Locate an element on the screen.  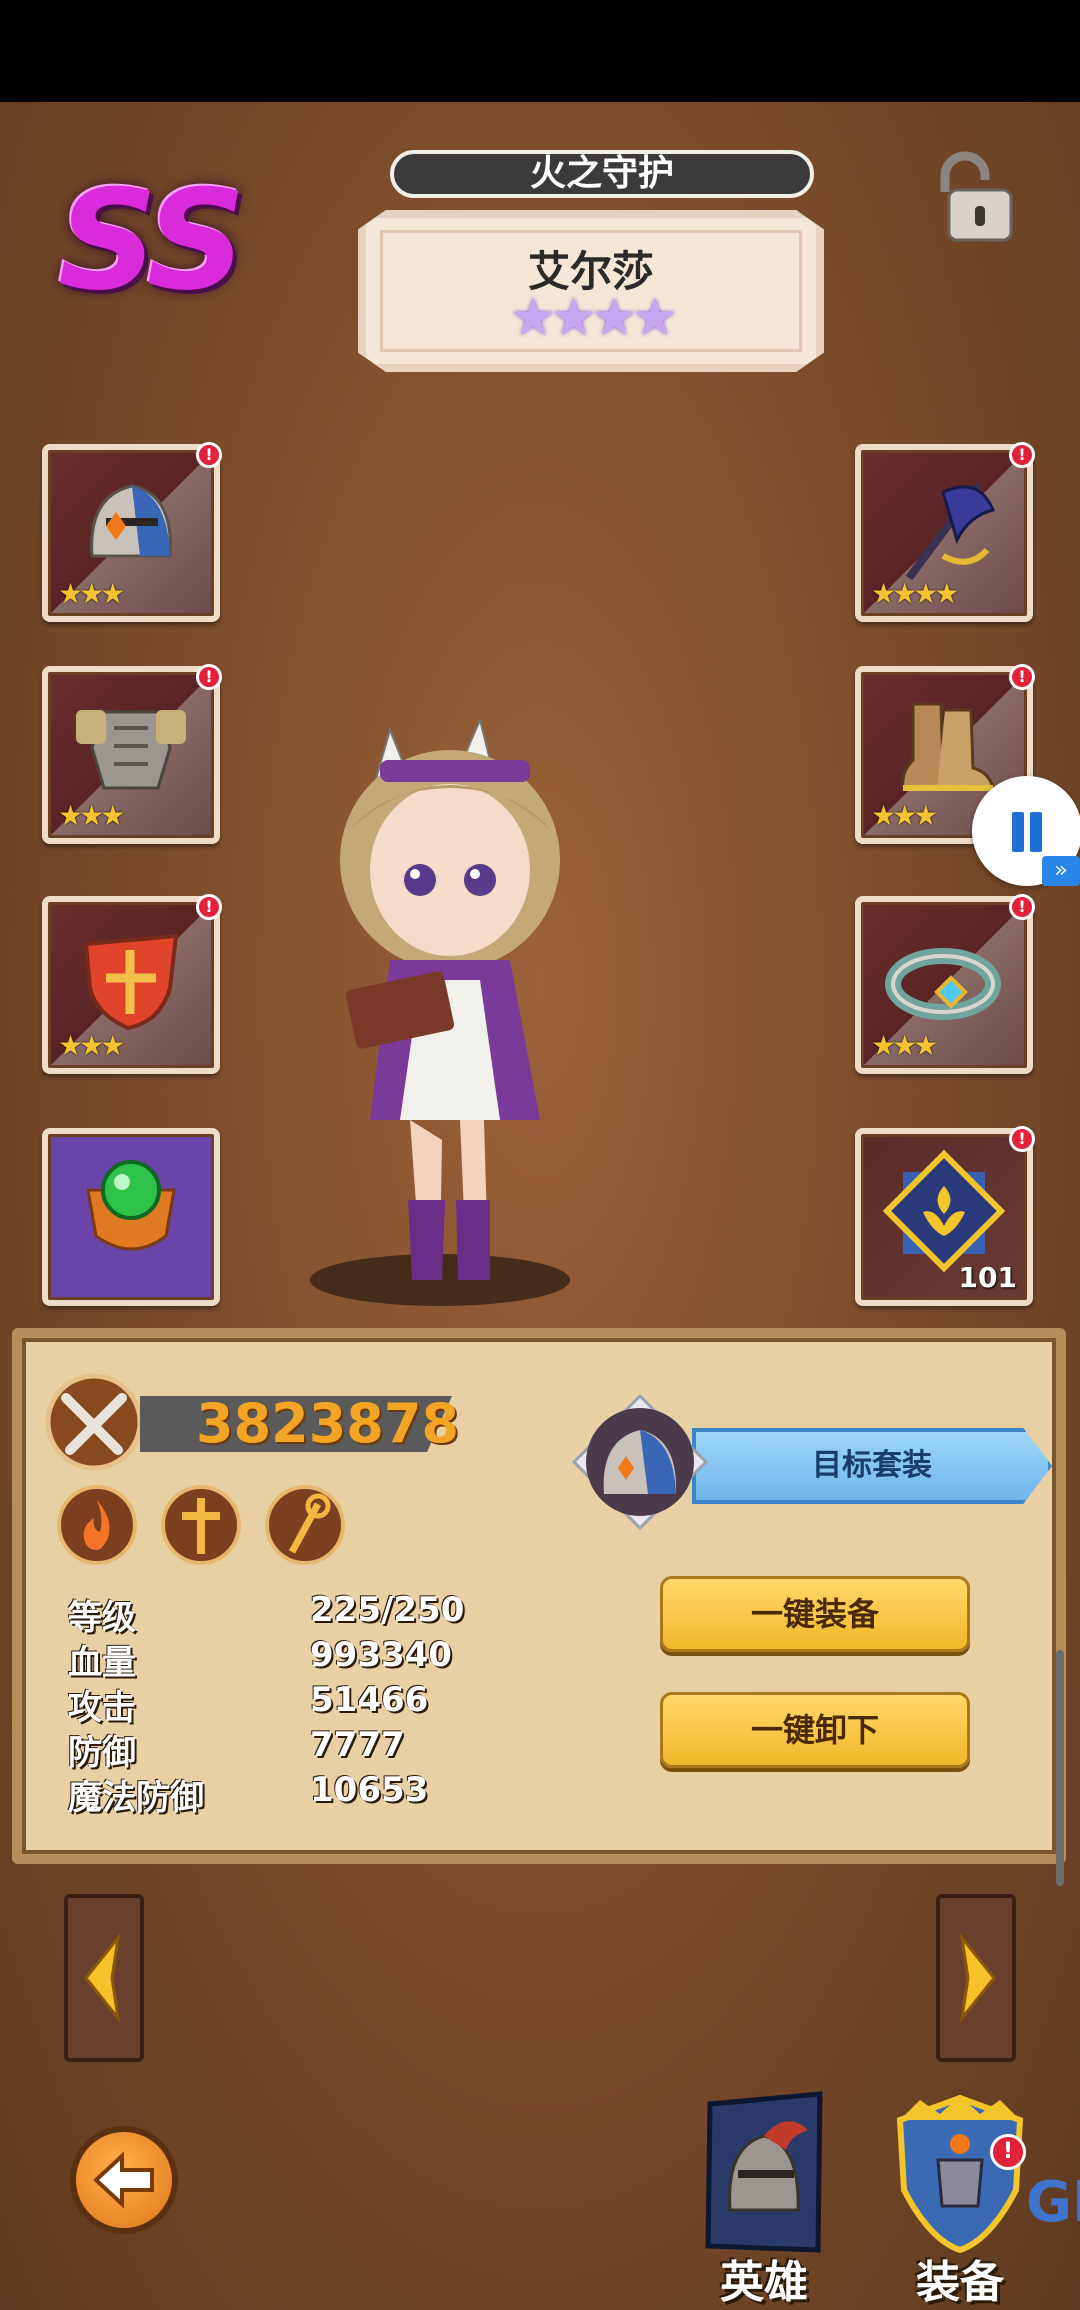
staff-class-icon is located at coordinates (305, 1525).